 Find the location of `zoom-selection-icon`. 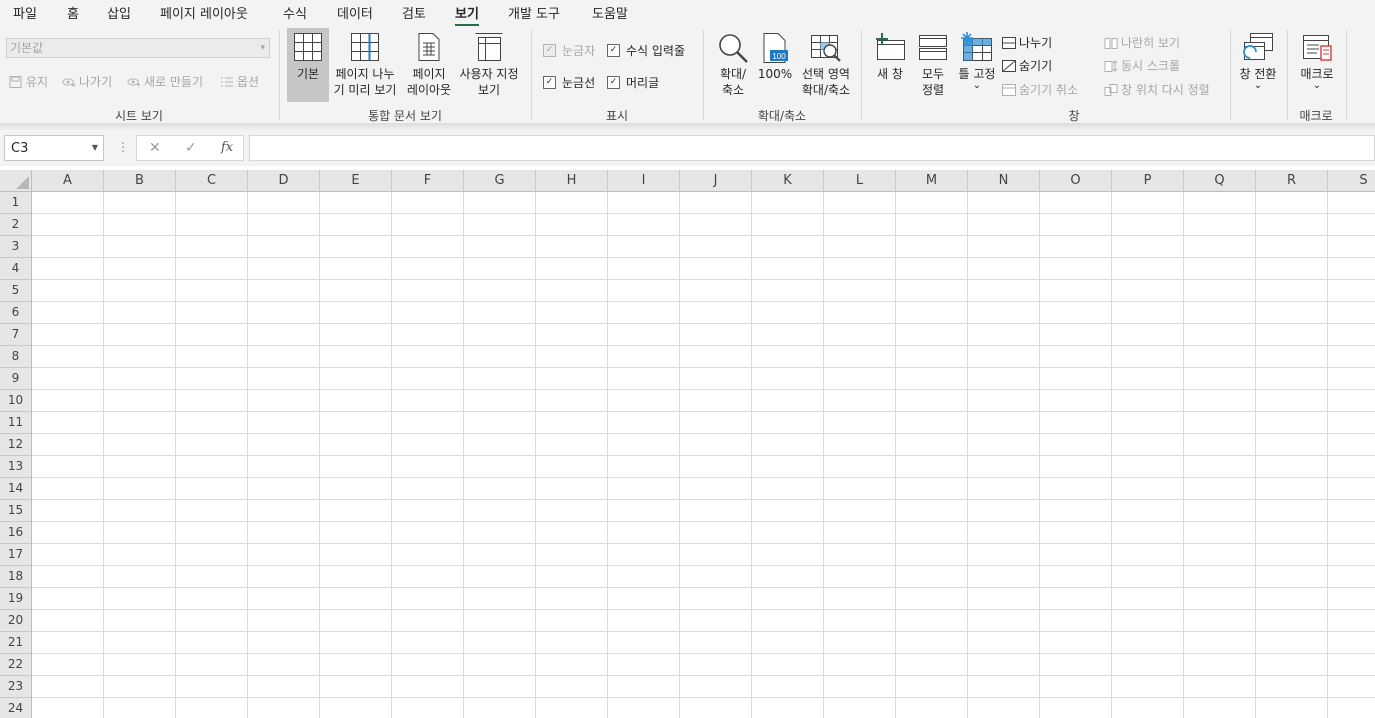

zoom-selection-icon is located at coordinates (826, 48).